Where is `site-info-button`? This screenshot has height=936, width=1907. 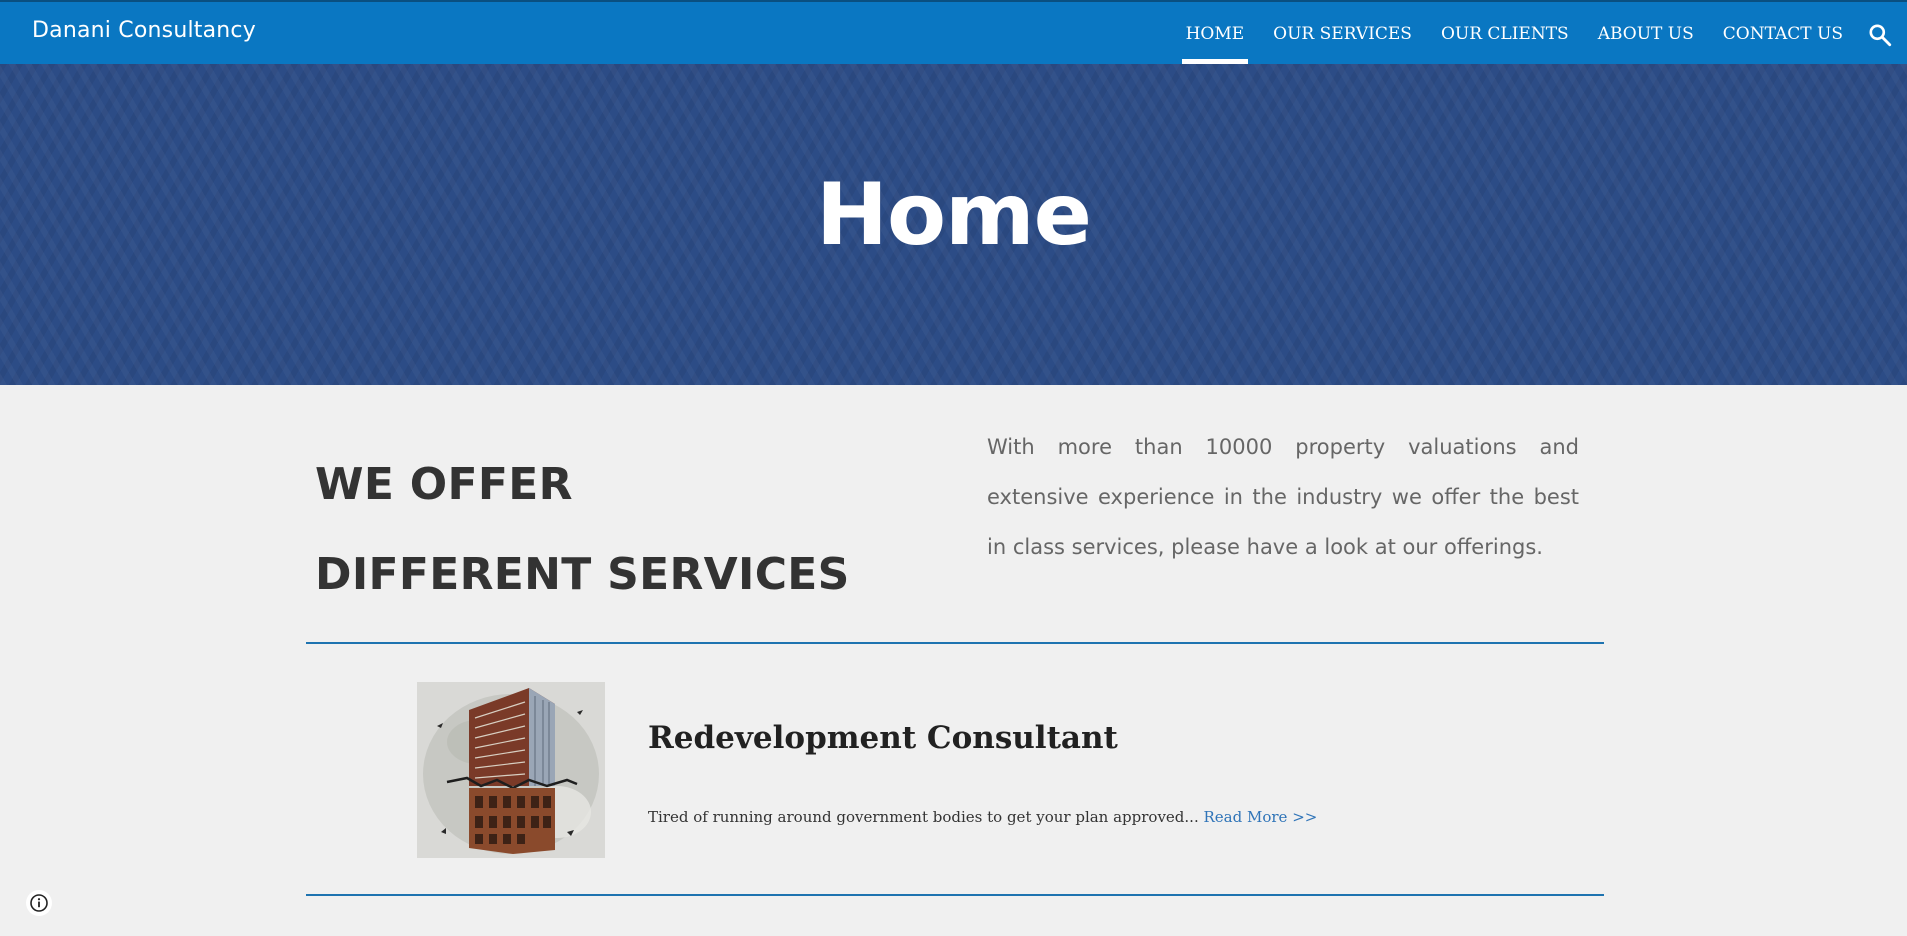
site-info-button is located at coordinates (39, 903).